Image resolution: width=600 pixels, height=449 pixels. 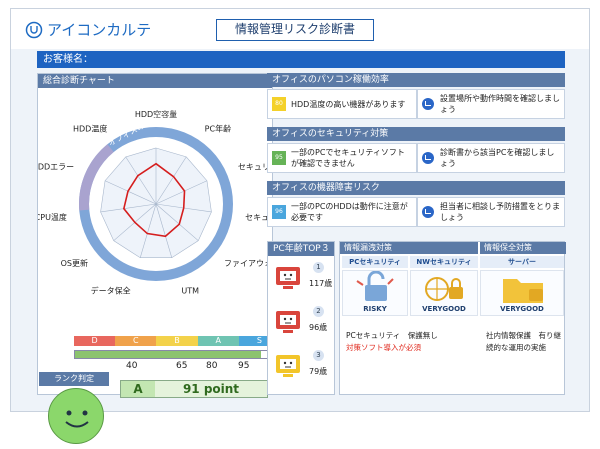 What do you see at coordinates (168, 354) in the screenshot?
I see `score-progress-fill` at bounding box center [168, 354].